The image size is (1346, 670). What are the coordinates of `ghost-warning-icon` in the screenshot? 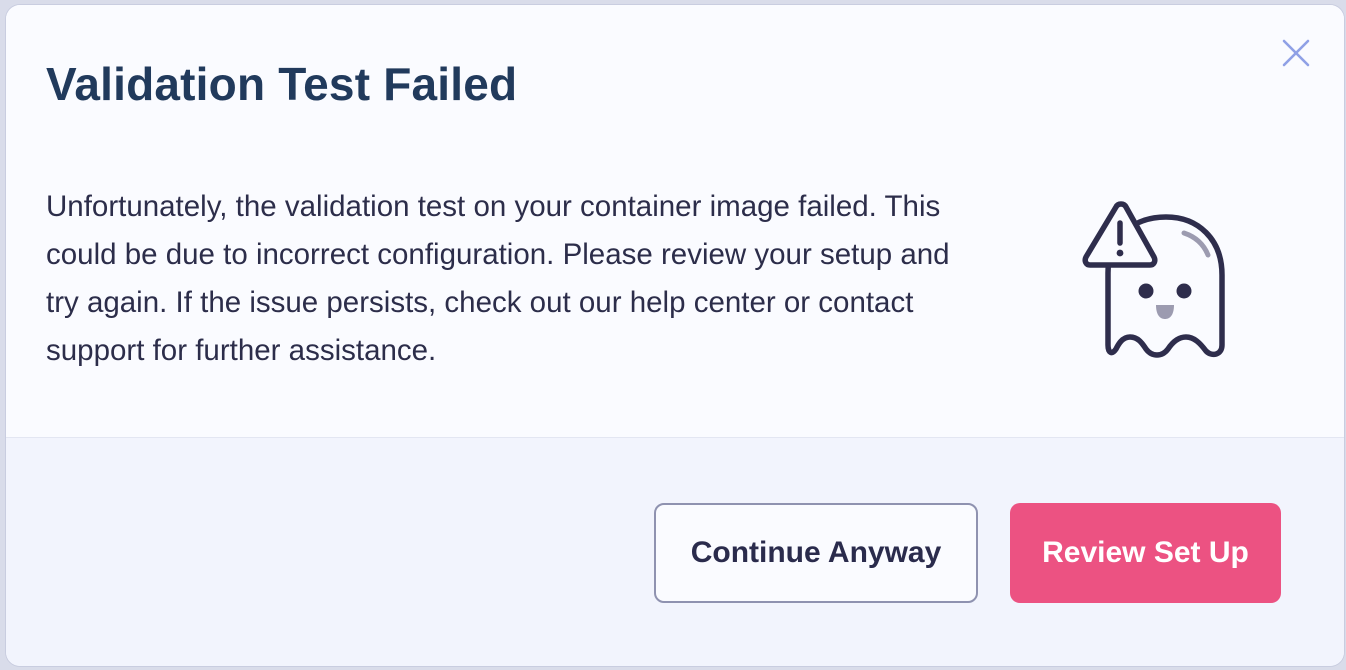 It's located at (1153, 279).